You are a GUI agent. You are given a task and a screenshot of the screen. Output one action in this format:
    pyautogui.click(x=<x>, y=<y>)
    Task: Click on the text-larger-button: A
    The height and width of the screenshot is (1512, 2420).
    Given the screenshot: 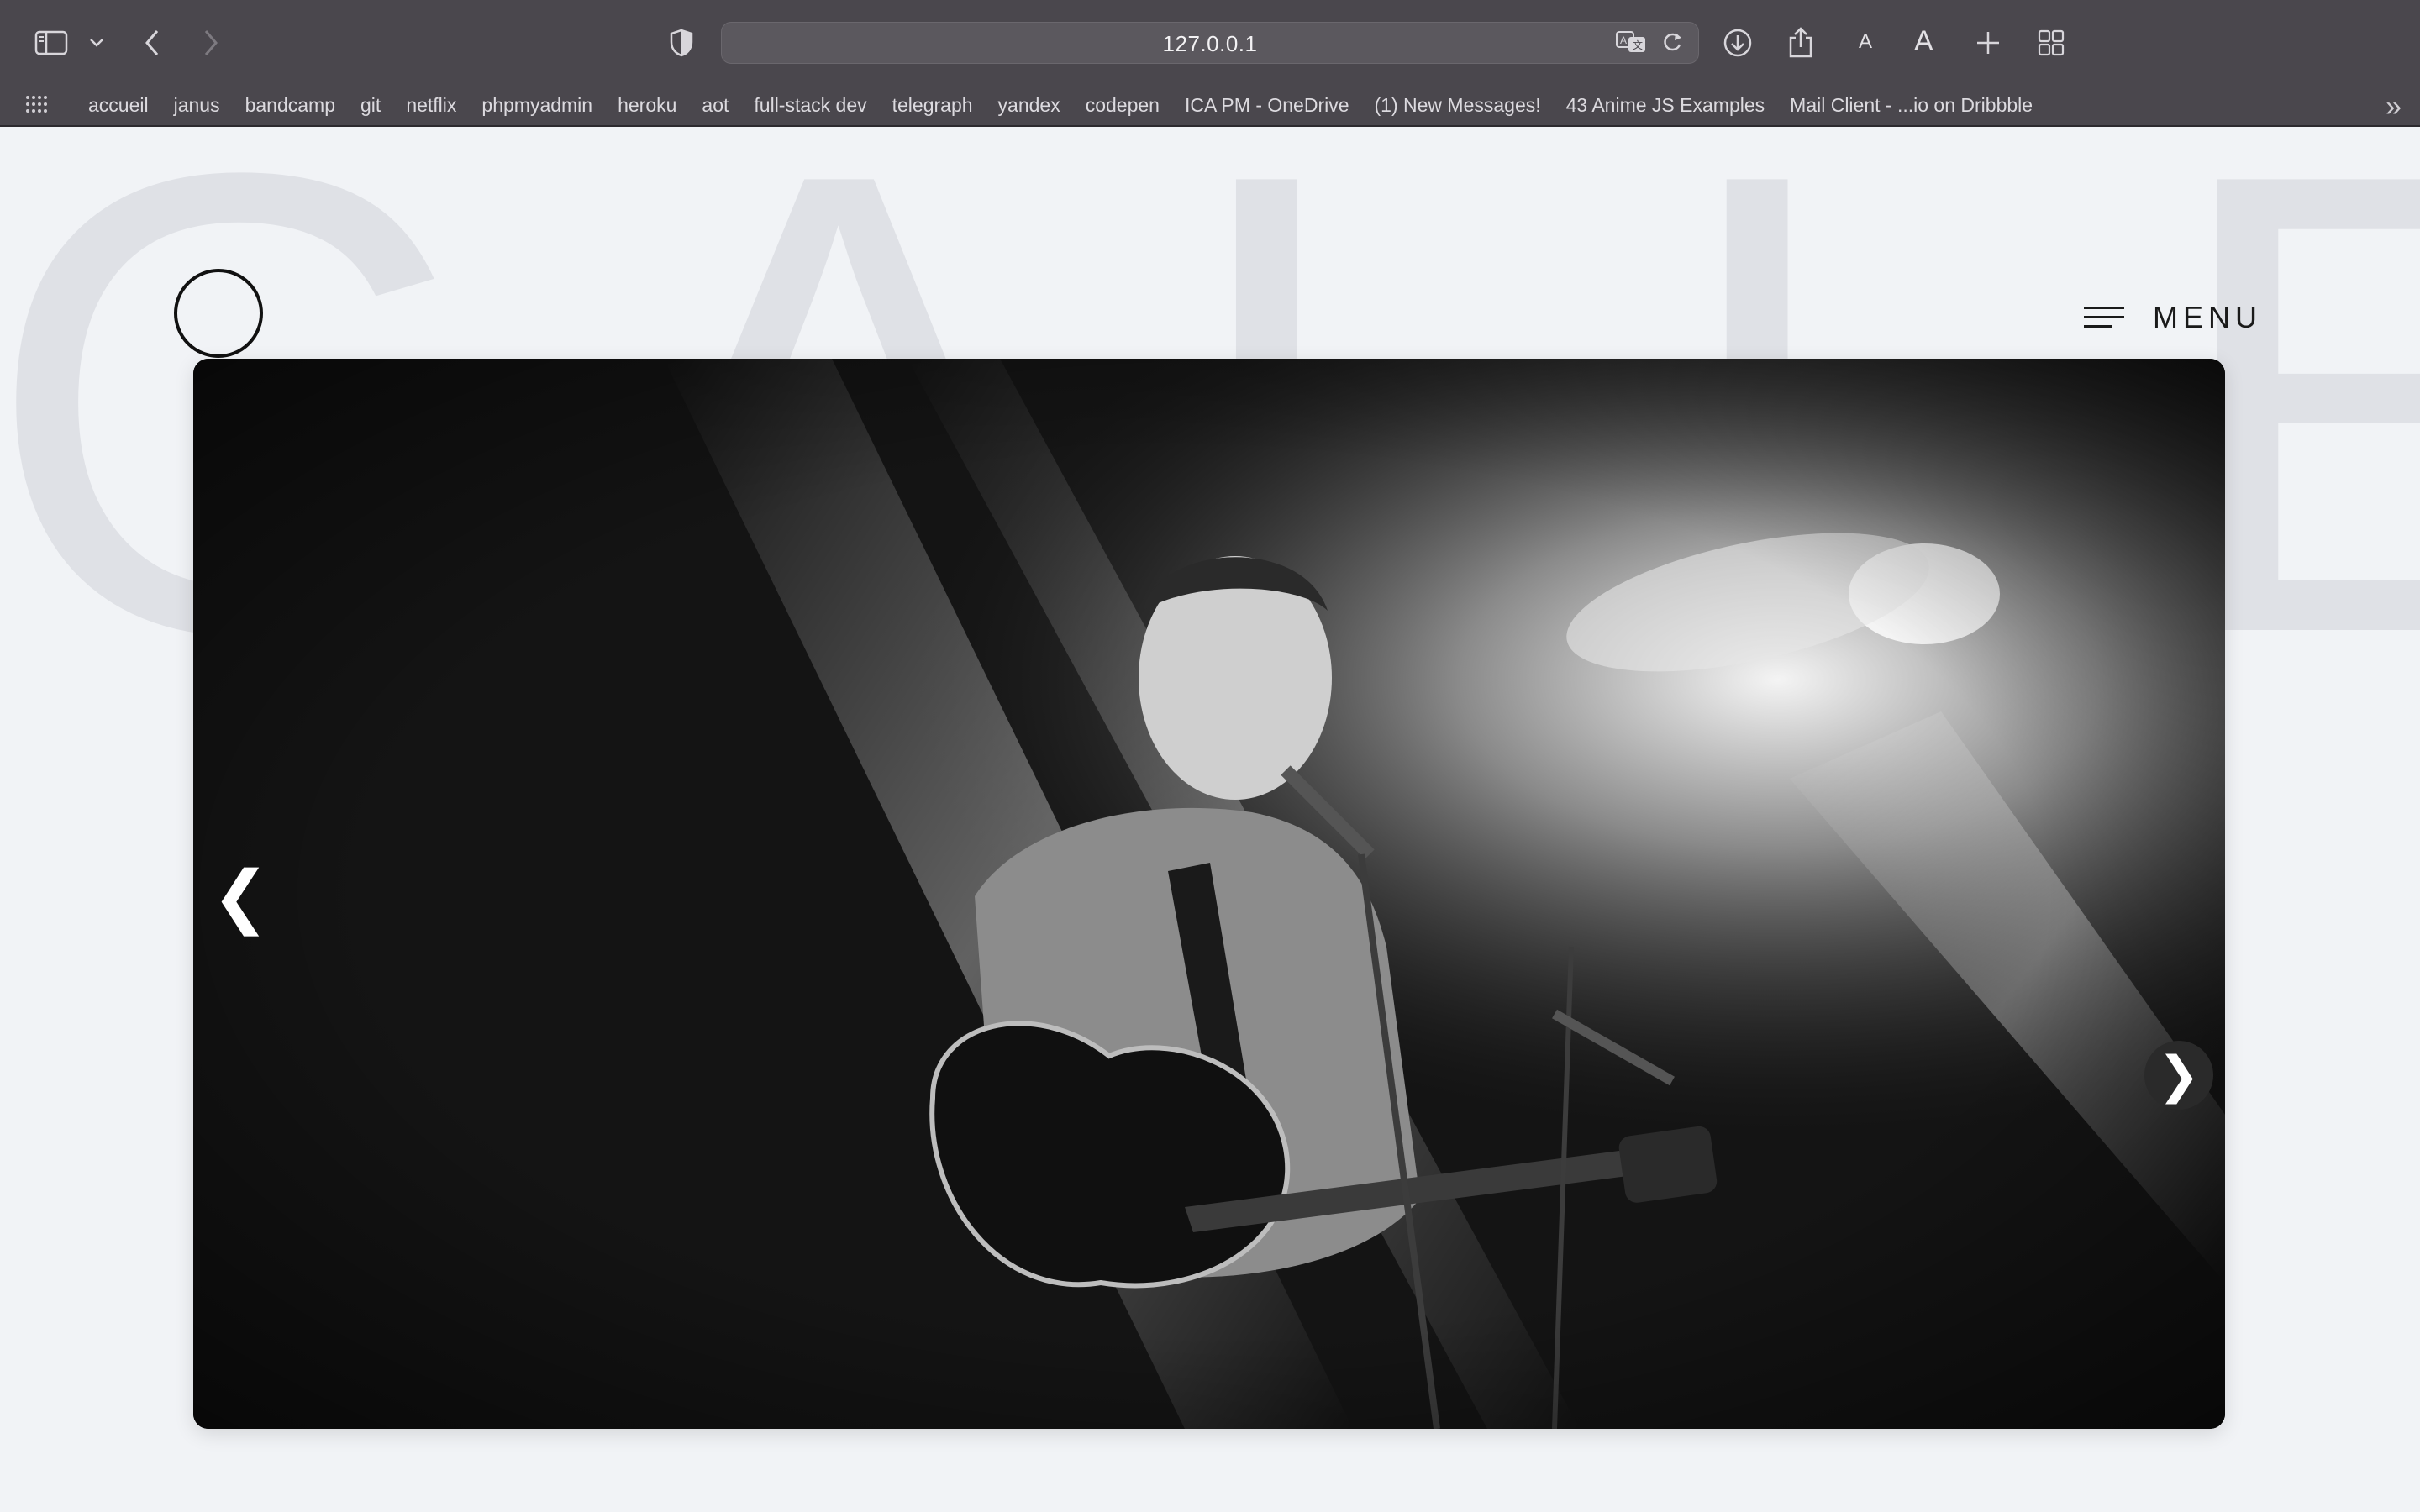 What is the action you would take?
    pyautogui.click(x=1923, y=41)
    